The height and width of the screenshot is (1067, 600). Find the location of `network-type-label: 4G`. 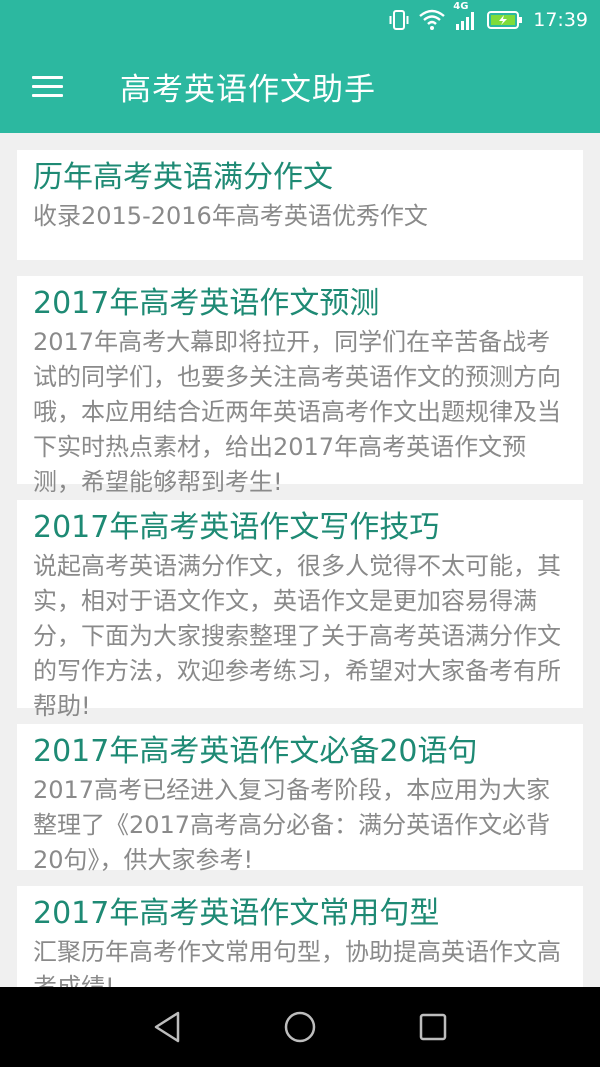

network-type-label: 4G is located at coordinates (461, 6).